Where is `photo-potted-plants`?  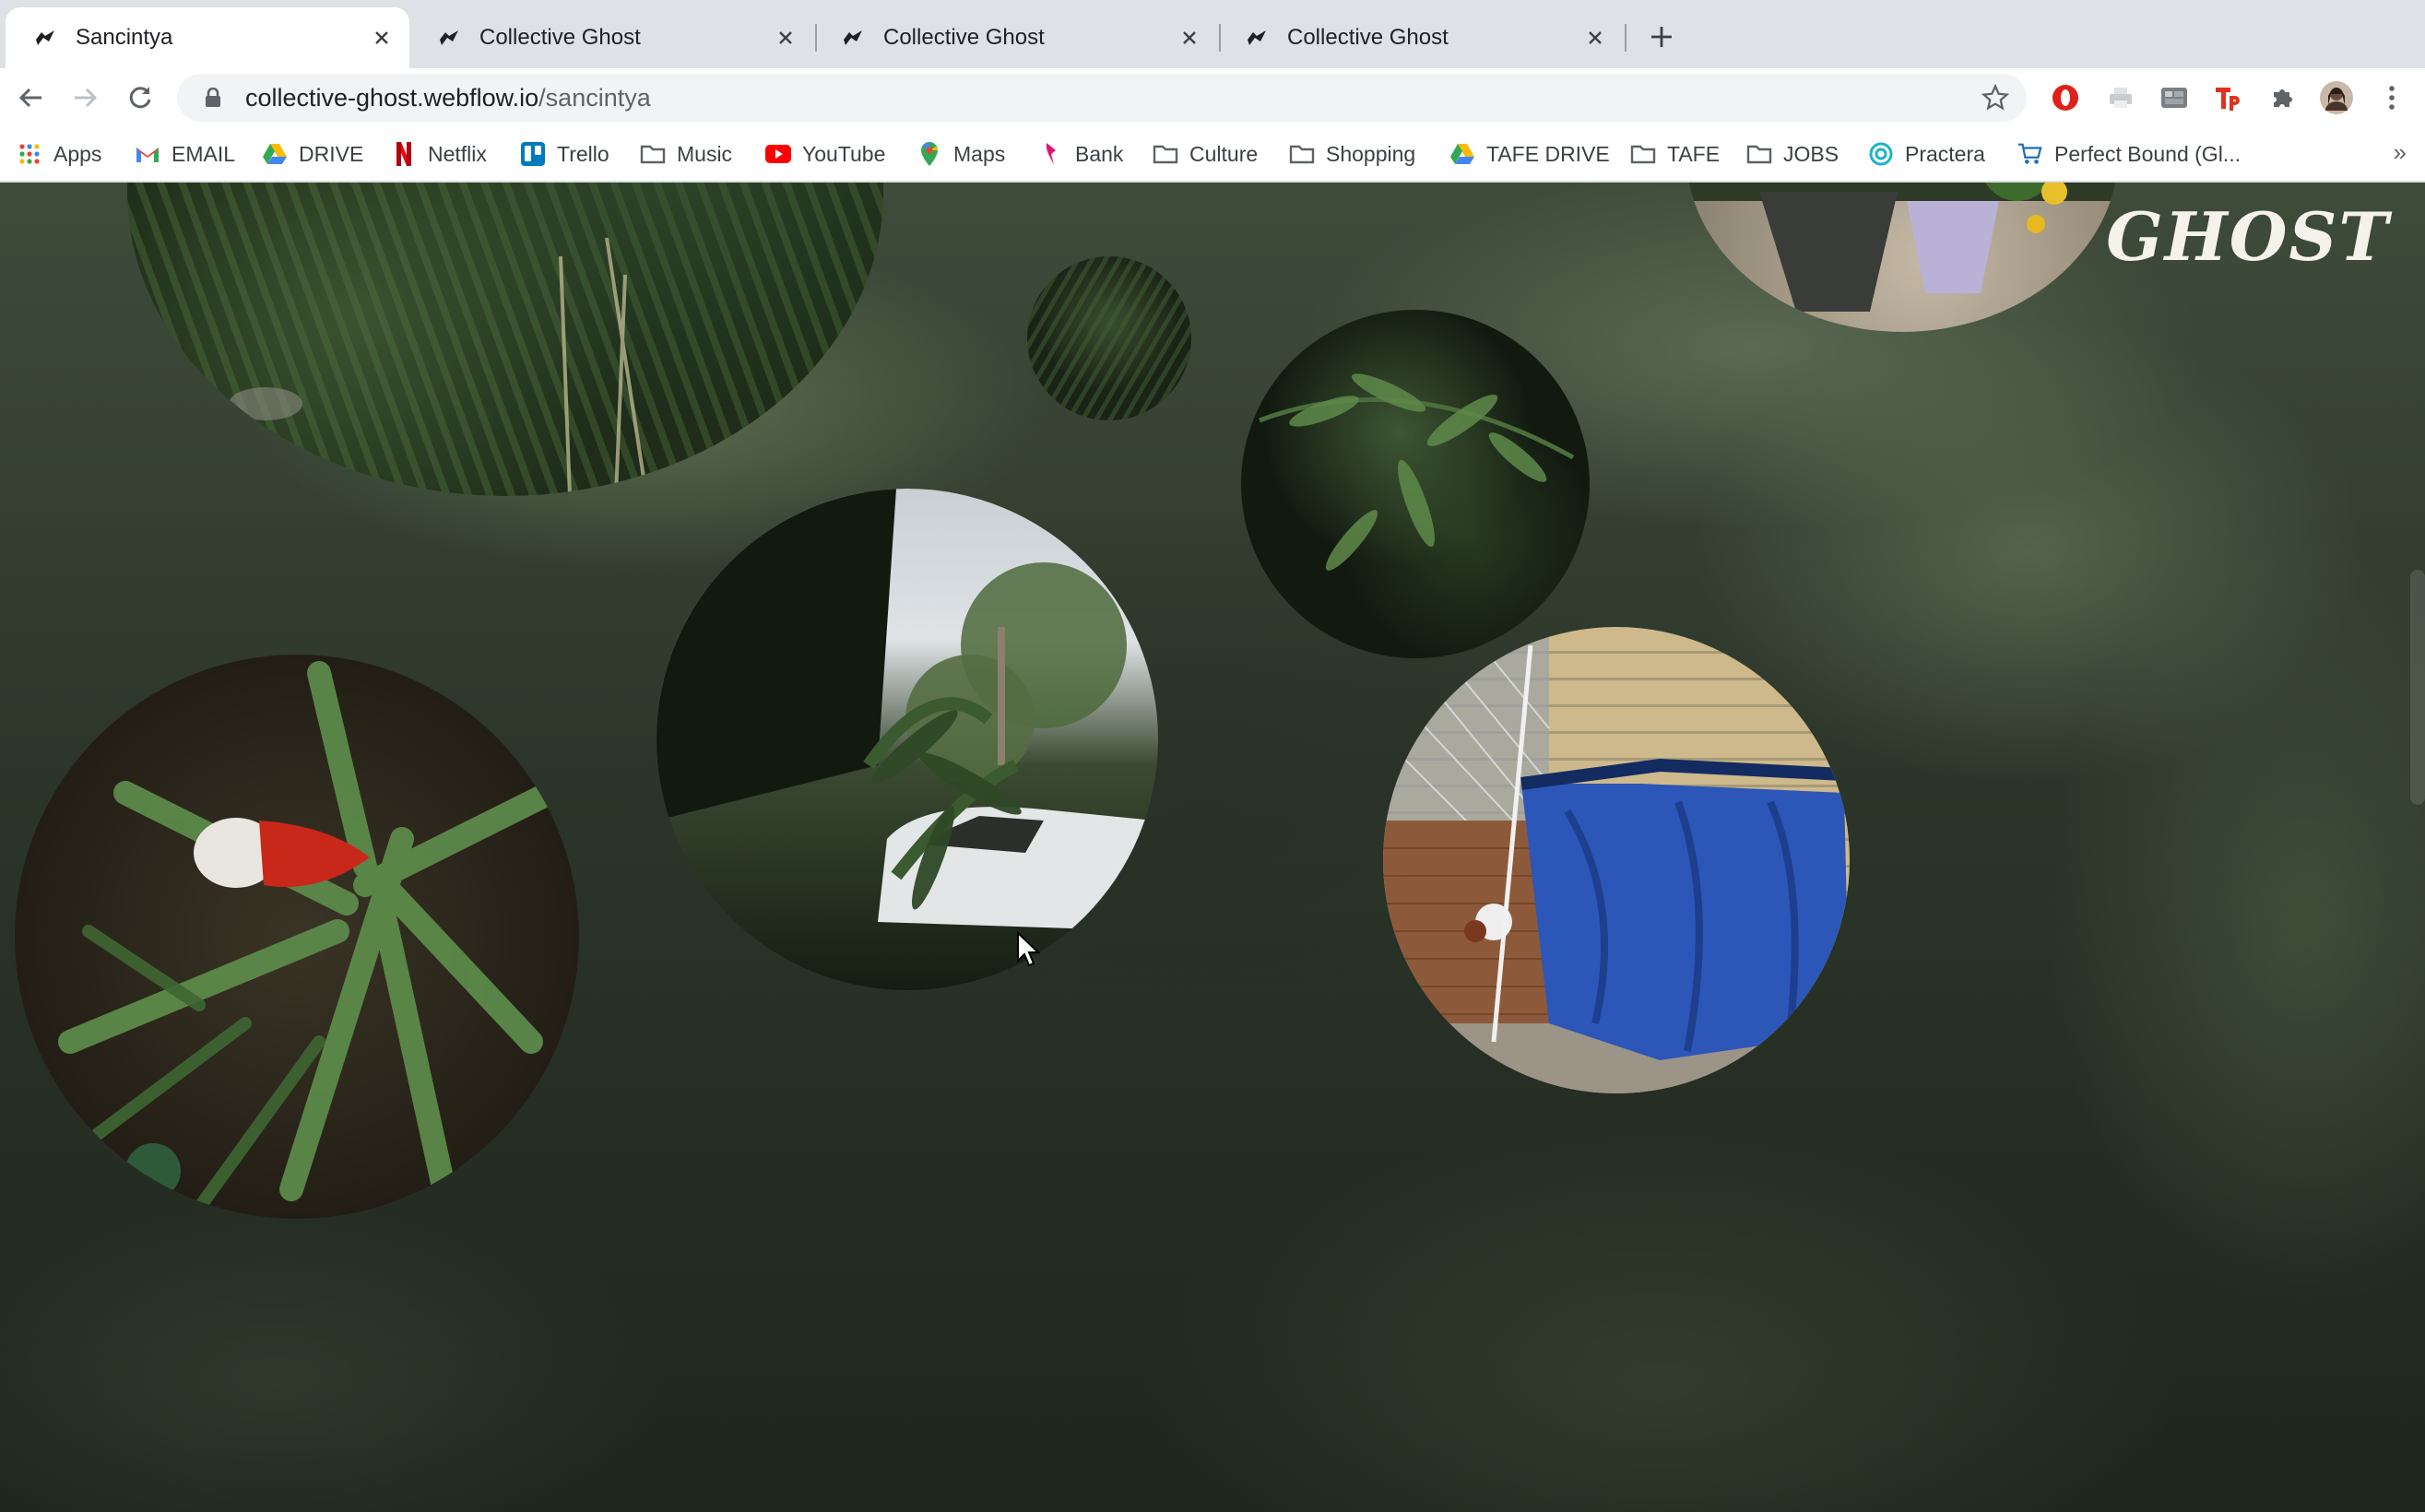 photo-potted-plants is located at coordinates (1902, 258).